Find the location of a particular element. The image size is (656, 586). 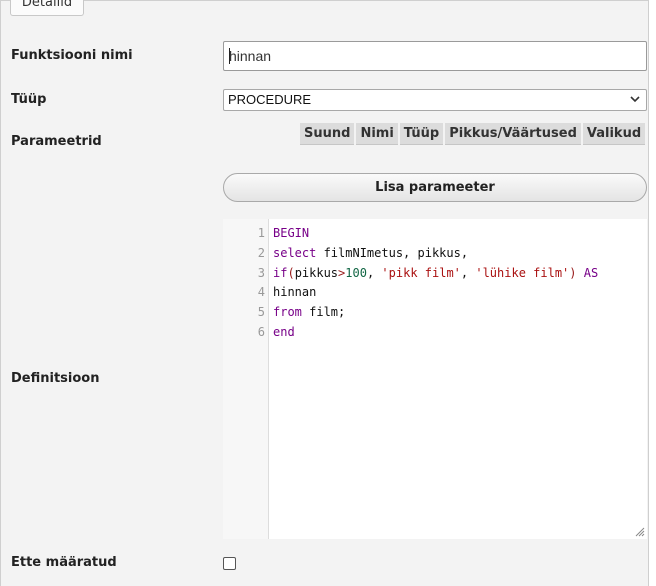

param-col-name: Nimi is located at coordinates (377, 134).